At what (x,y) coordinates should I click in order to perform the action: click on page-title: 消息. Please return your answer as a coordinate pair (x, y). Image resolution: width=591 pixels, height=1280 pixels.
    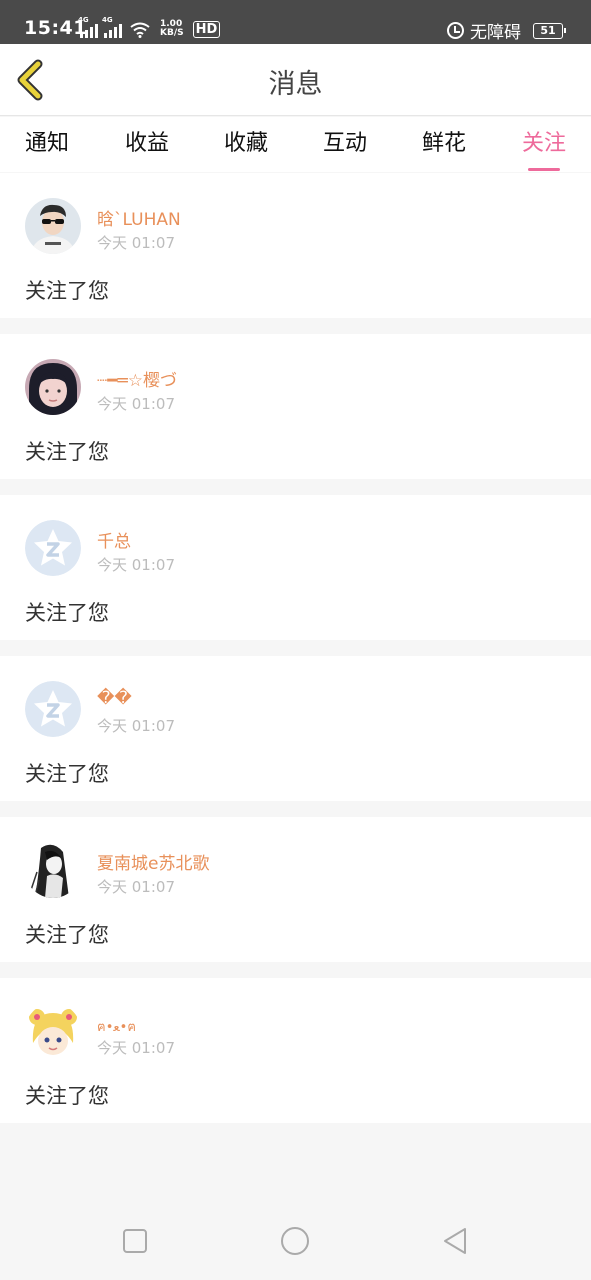
    Looking at the image, I should click on (295, 84).